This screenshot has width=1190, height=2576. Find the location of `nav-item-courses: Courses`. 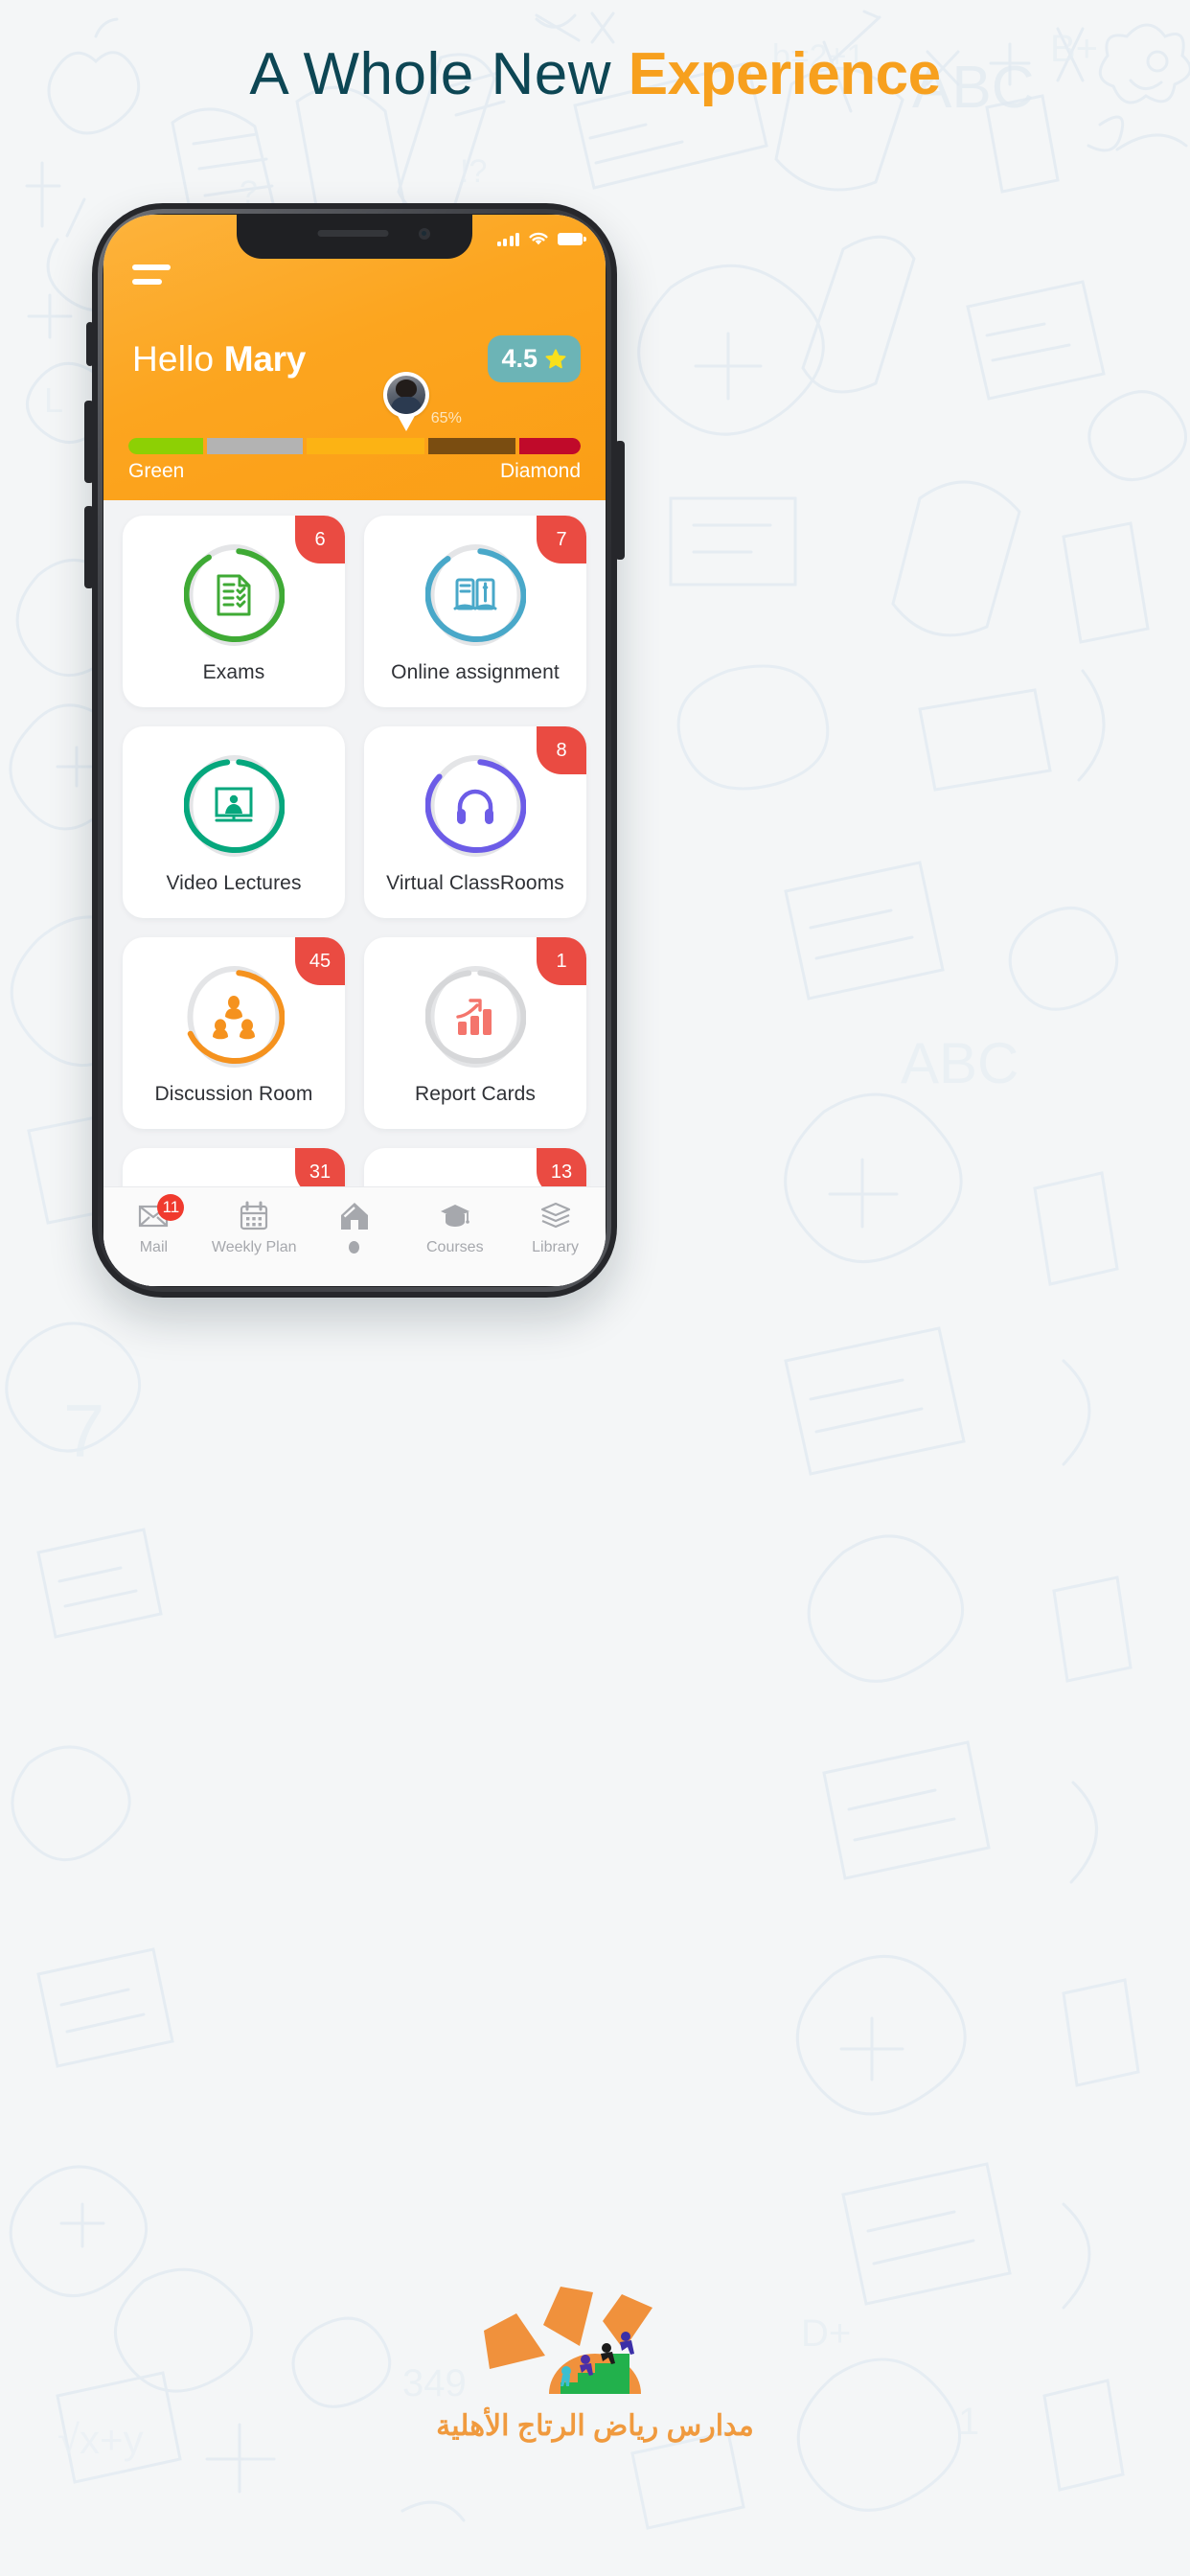

nav-item-courses: Courses is located at coordinates (455, 1228).